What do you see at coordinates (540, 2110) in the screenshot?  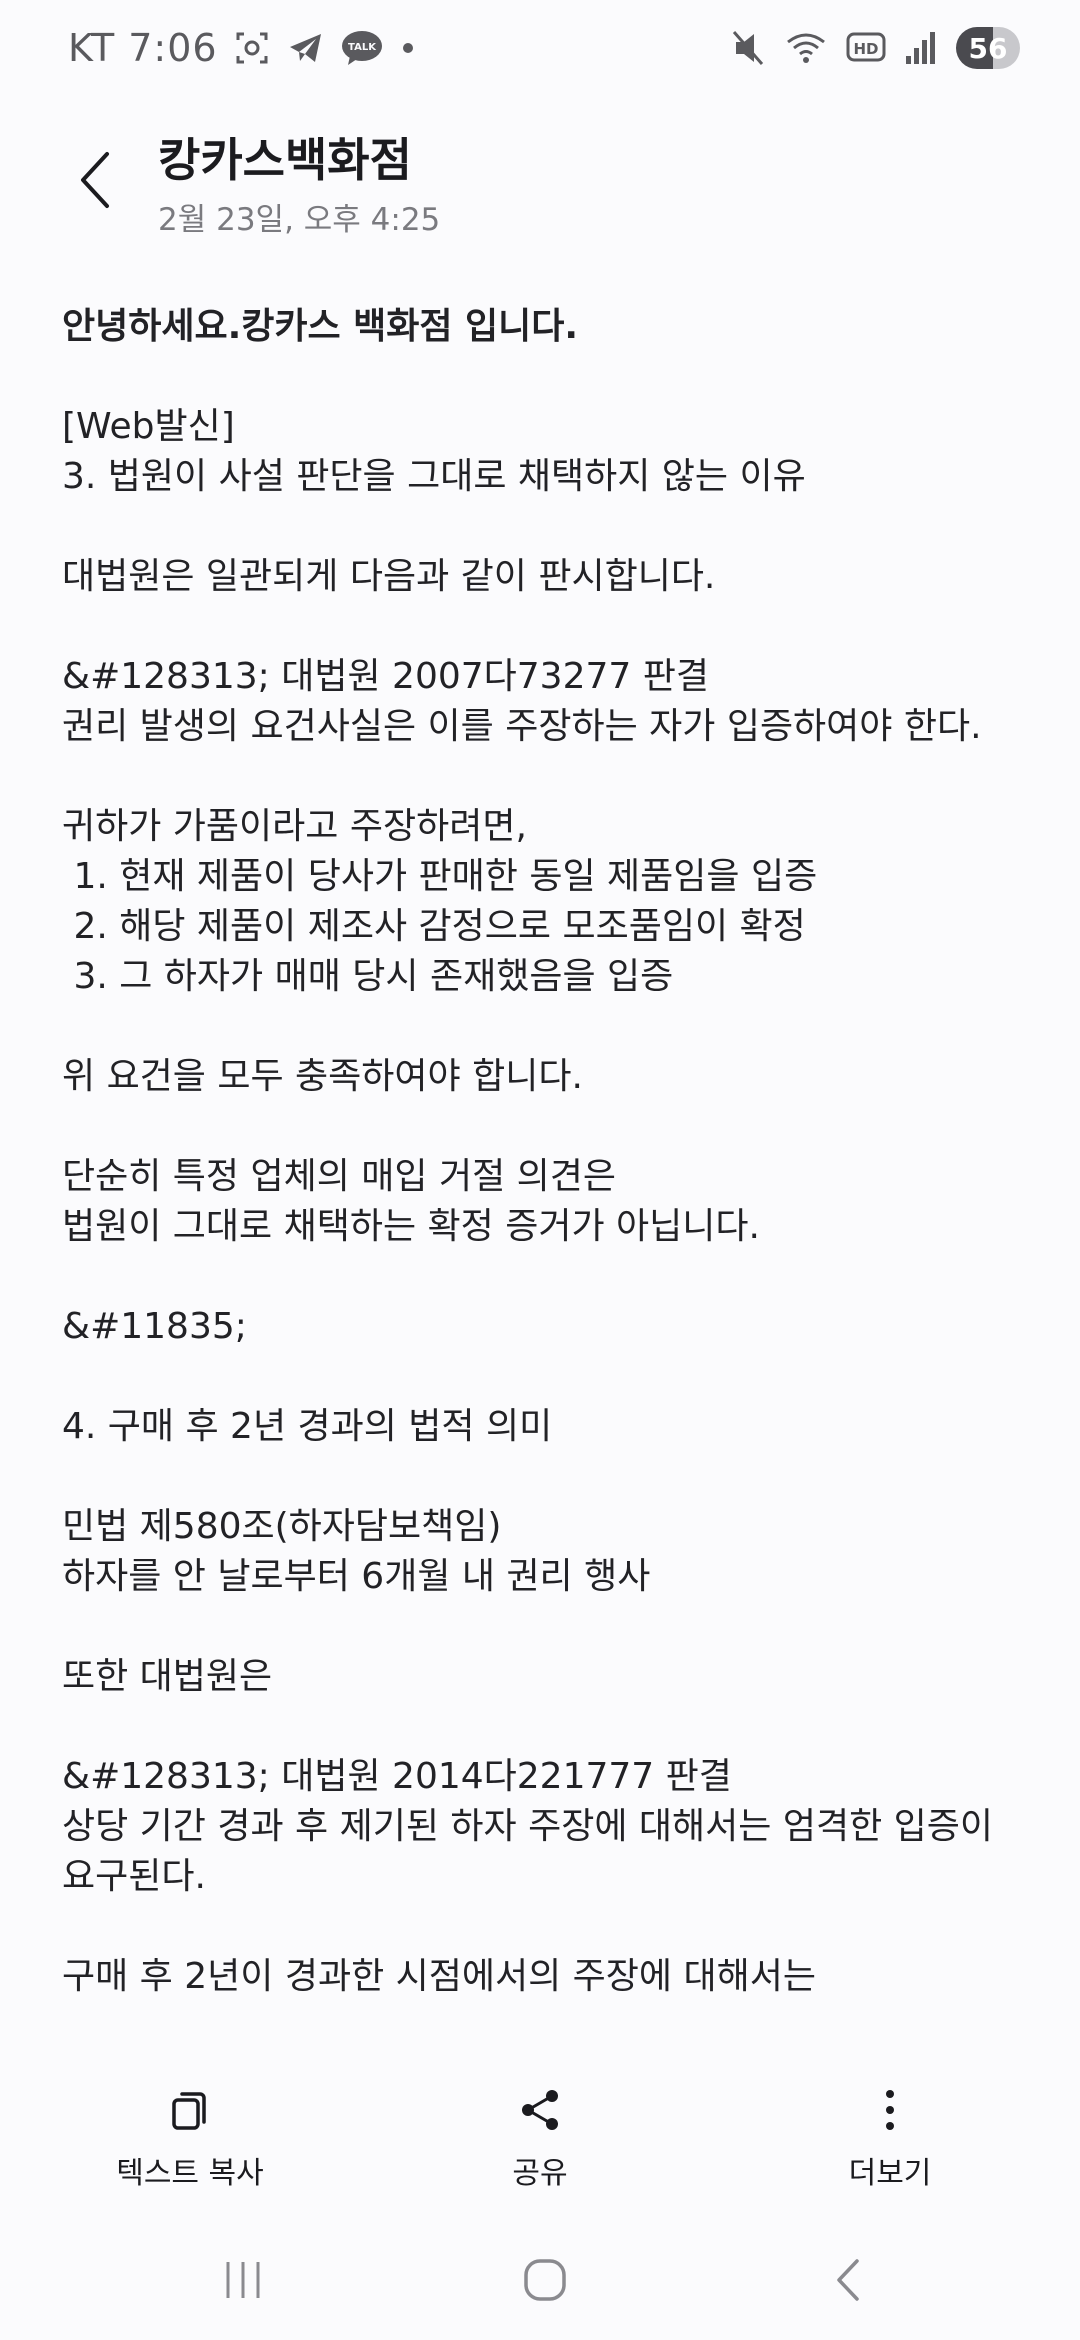 I see `share-icon` at bounding box center [540, 2110].